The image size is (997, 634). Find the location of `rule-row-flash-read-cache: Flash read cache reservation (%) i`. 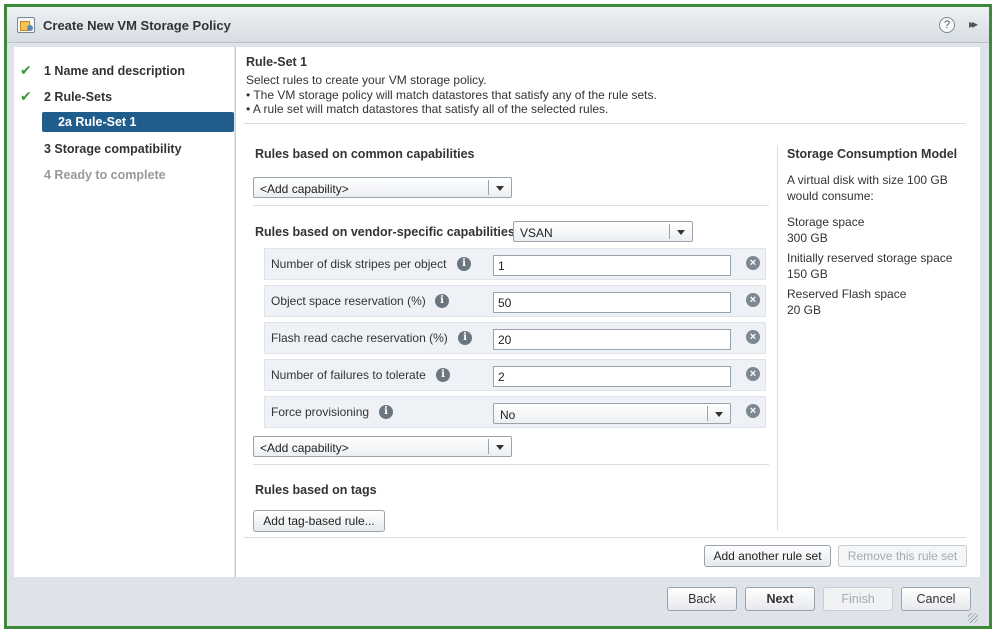

rule-row-flash-read-cache: Flash read cache reservation (%) i is located at coordinates (515, 338).